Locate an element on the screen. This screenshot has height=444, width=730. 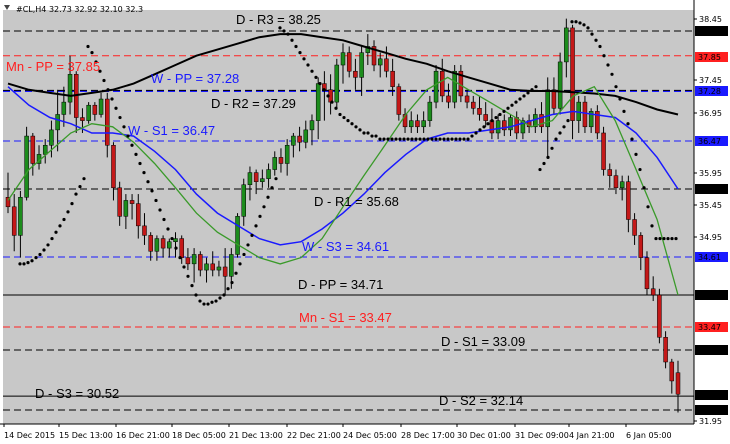
price-tick-10: 34.95 is located at coordinates (710, 237).